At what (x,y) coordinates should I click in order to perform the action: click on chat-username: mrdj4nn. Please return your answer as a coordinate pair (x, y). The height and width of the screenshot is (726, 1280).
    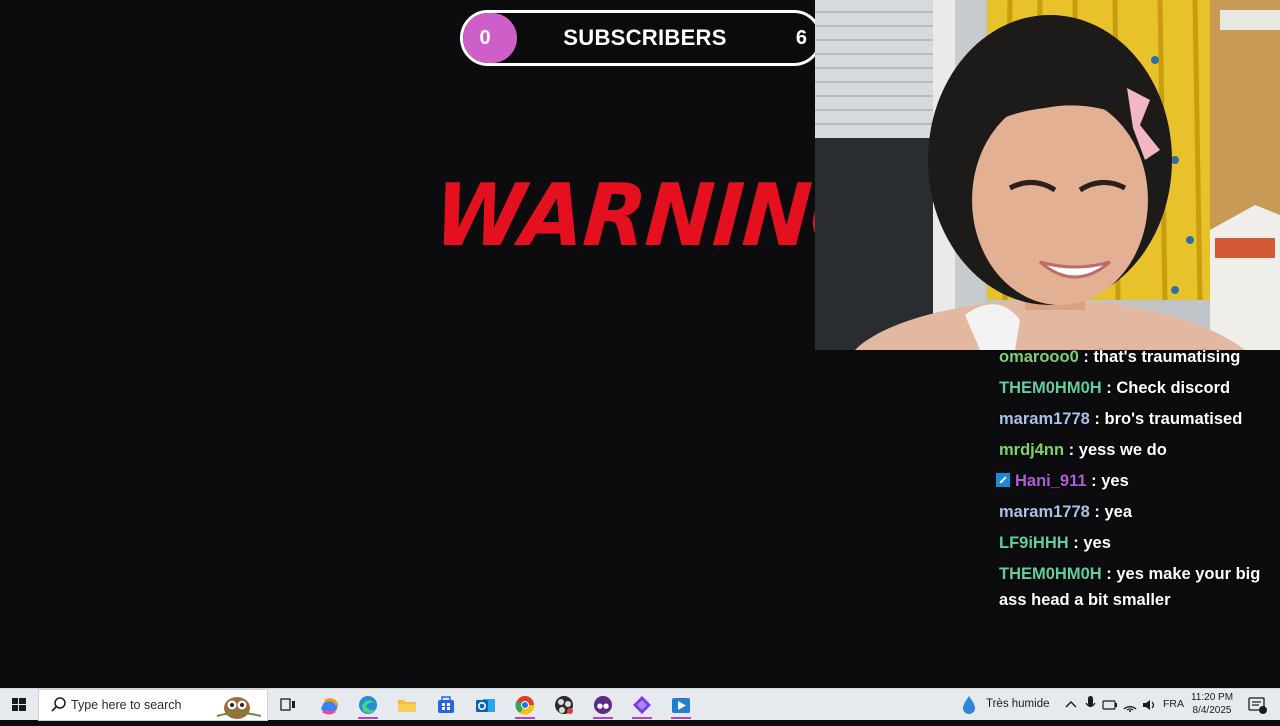
    Looking at the image, I should click on (1032, 450).